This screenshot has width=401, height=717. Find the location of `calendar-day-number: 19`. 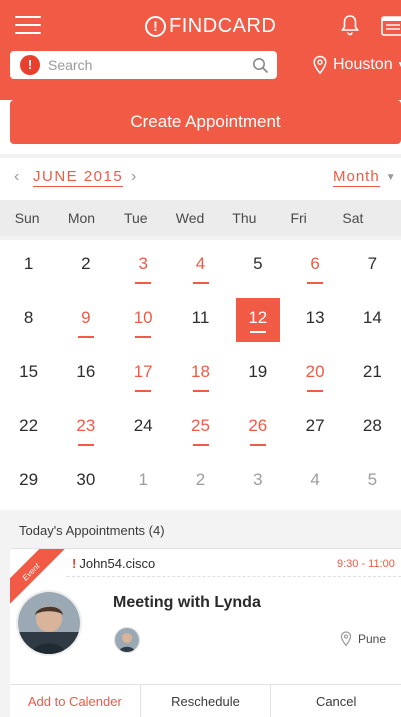

calendar-day-number: 19 is located at coordinates (258, 371).